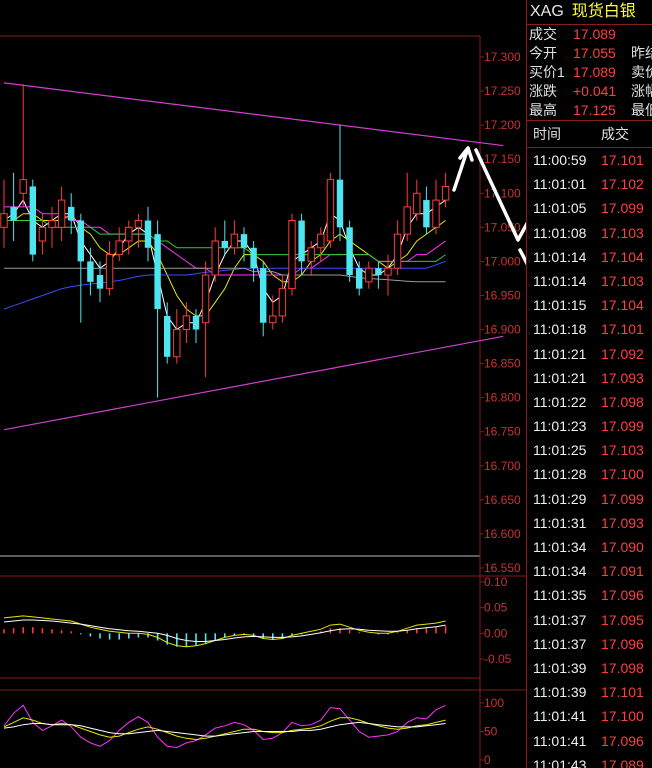 The width and height of the screenshot is (652, 768). I want to click on 1-tick-label: 0.05, so click(496, 608).